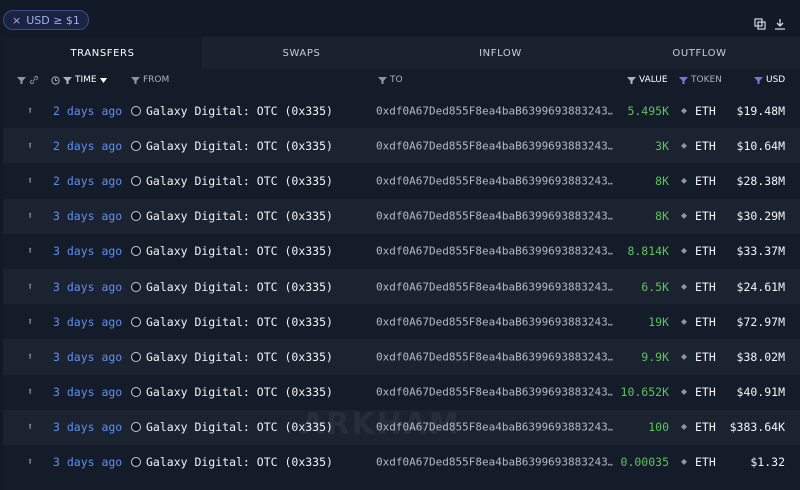  I want to click on value-header-label: VALUE, so click(653, 80).